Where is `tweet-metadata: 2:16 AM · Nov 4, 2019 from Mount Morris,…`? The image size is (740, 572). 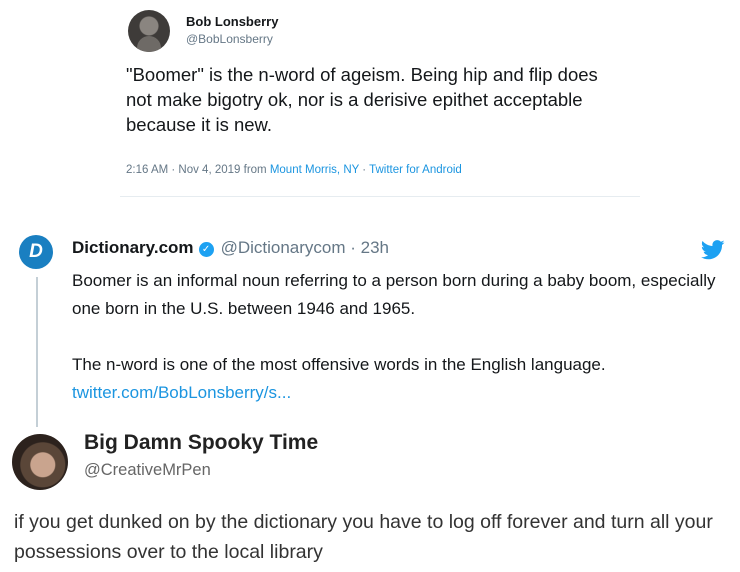 tweet-metadata: 2:16 AM · Nov 4, 2019 from Mount Morris,… is located at coordinates (294, 170).